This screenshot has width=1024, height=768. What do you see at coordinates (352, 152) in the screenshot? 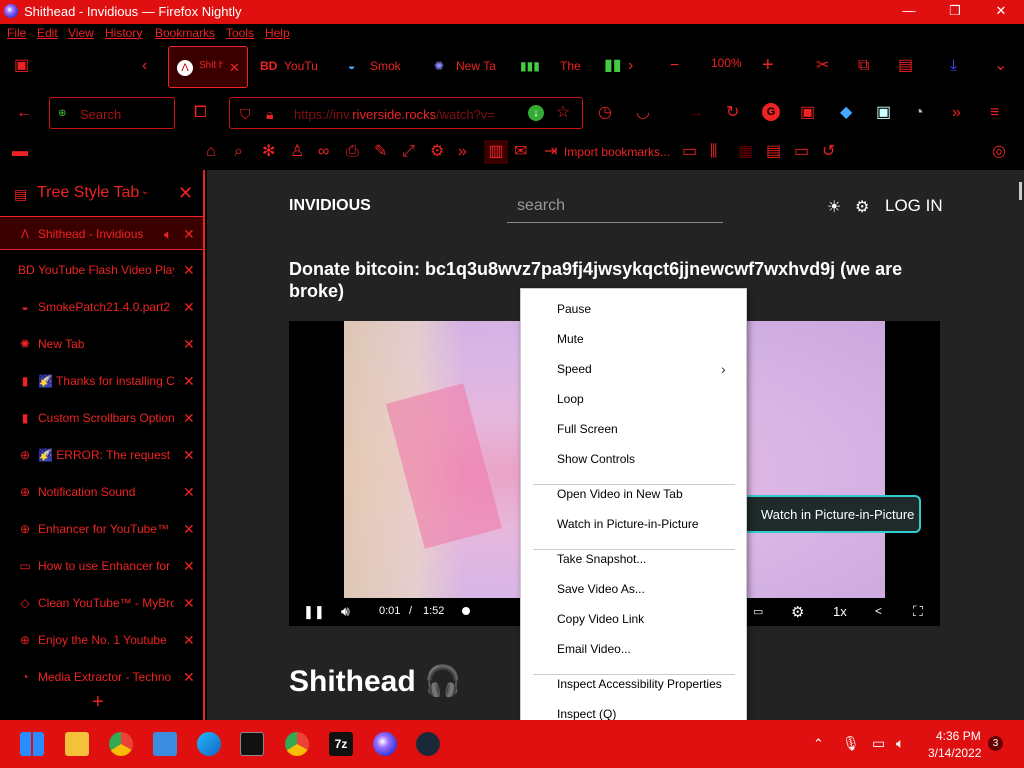
I see `print-icon: ⎙` at bounding box center [352, 152].